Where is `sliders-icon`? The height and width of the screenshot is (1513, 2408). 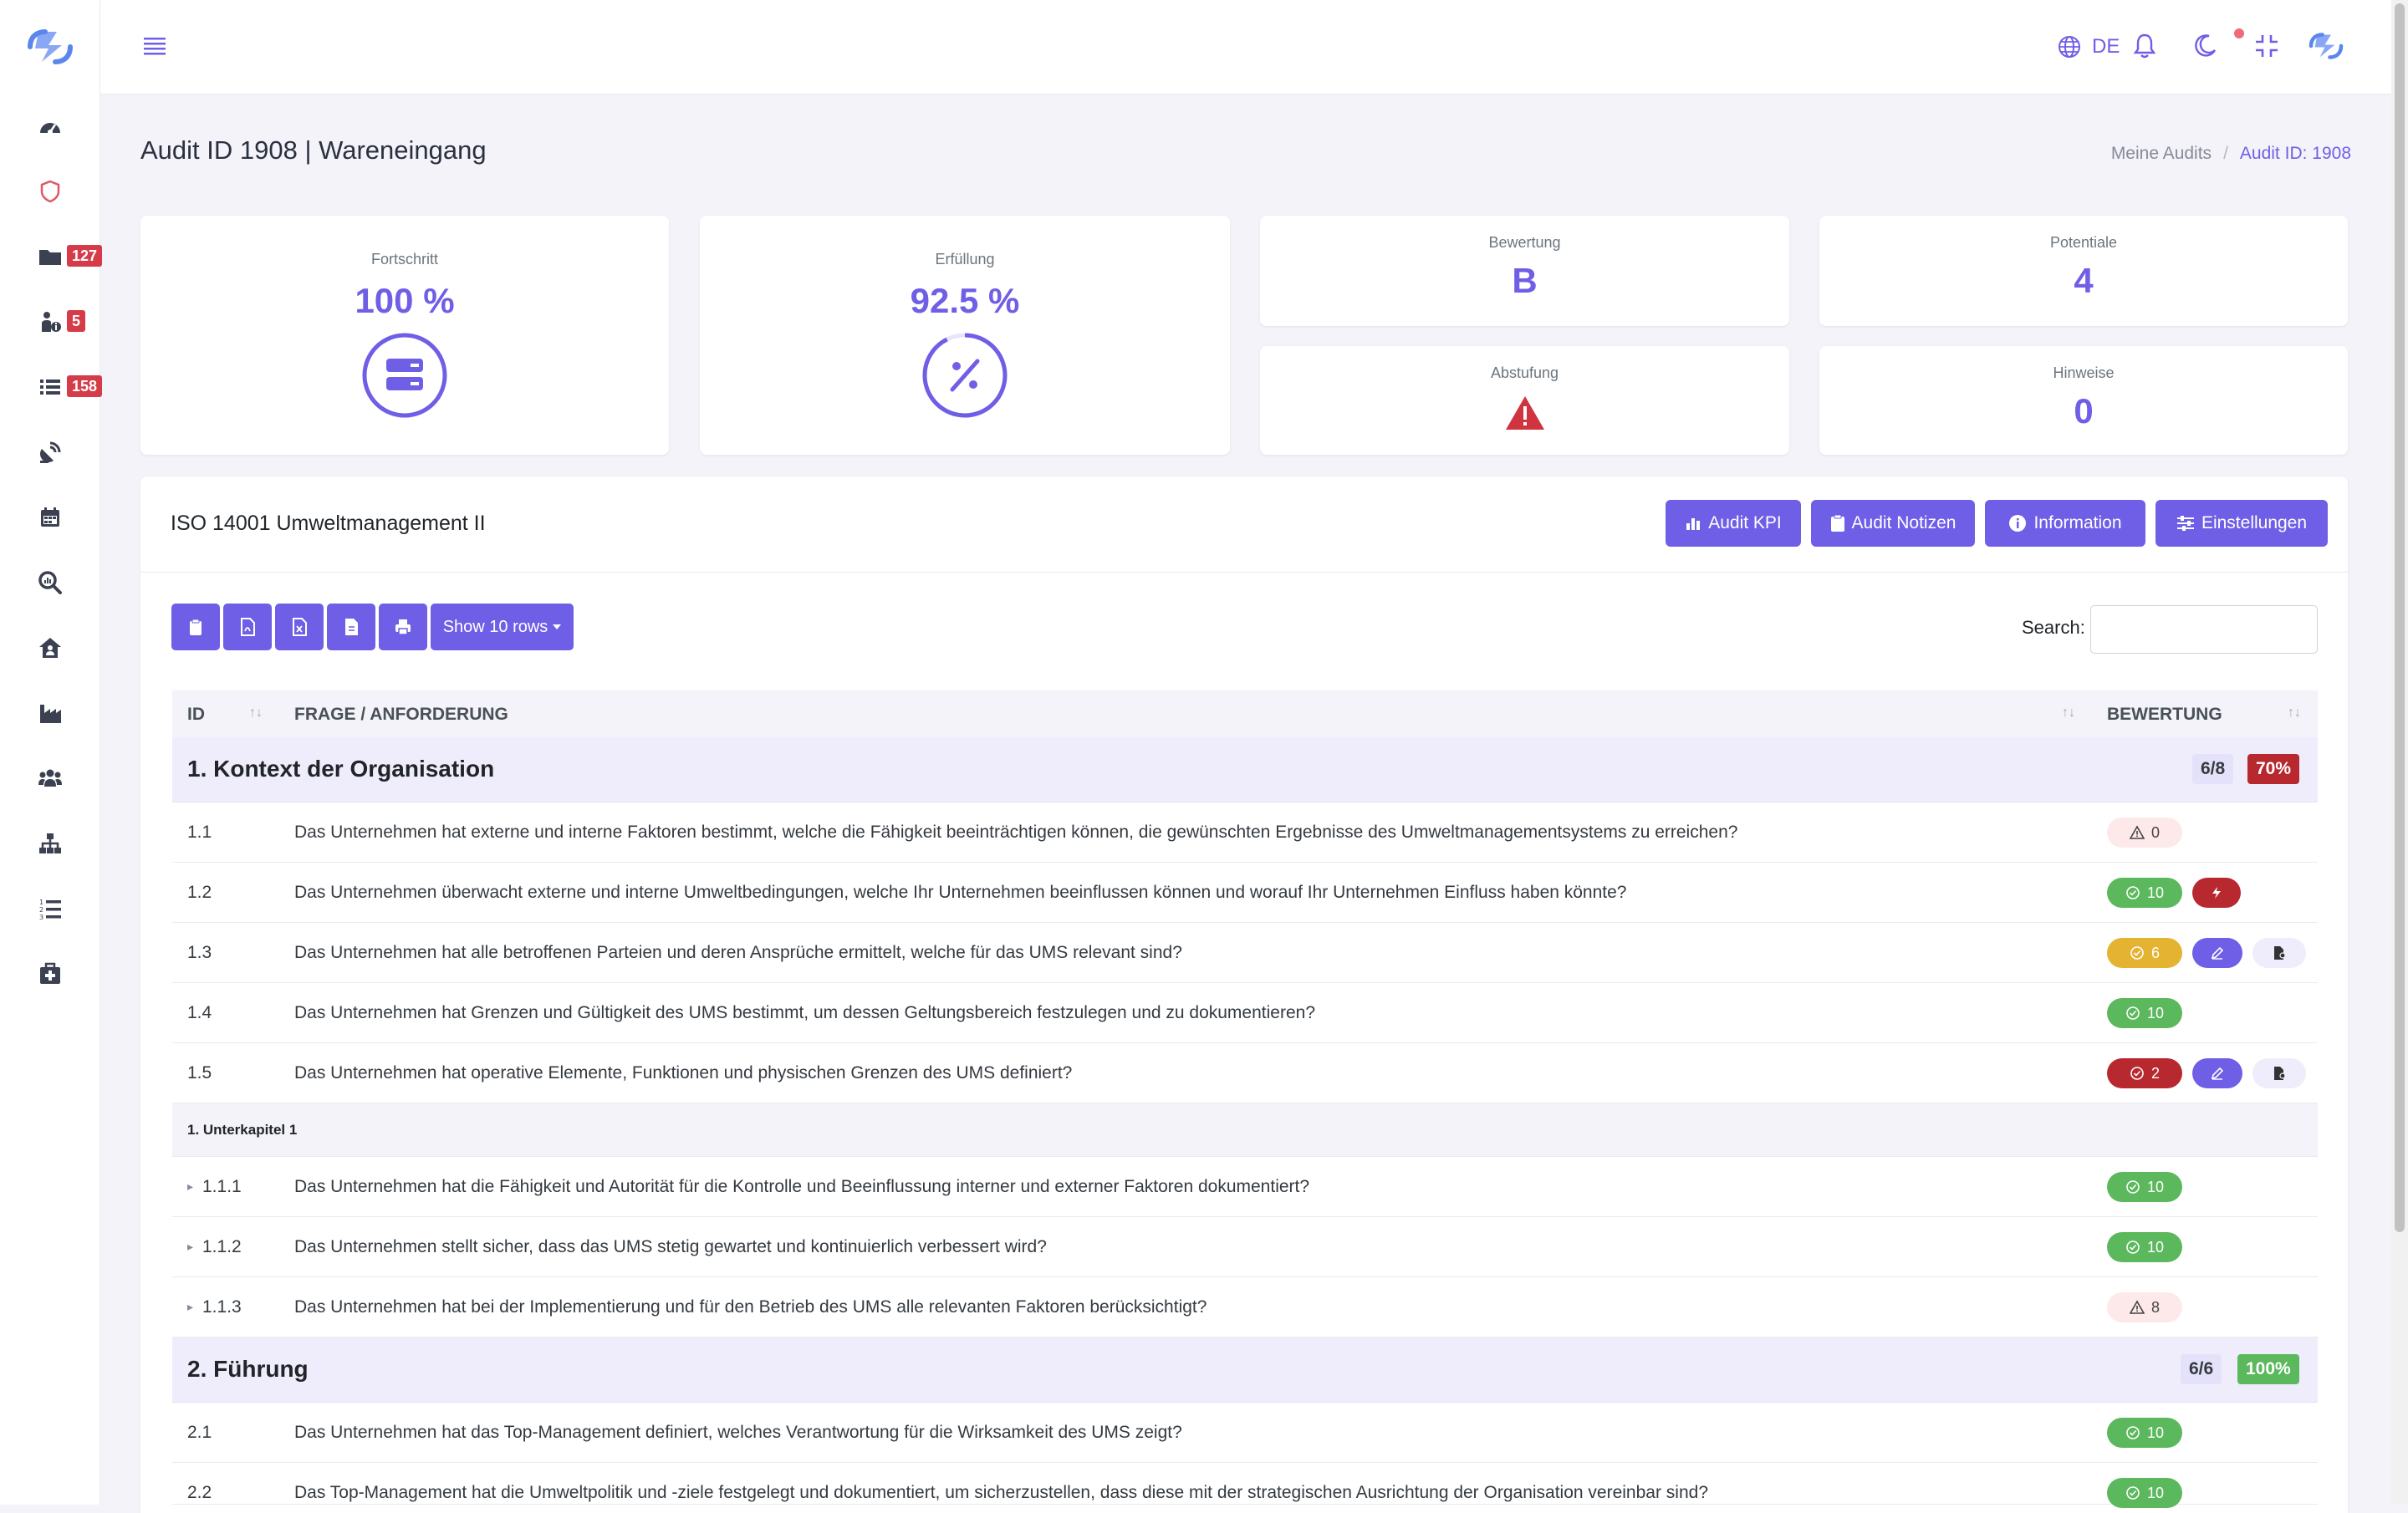 sliders-icon is located at coordinates (2185, 523).